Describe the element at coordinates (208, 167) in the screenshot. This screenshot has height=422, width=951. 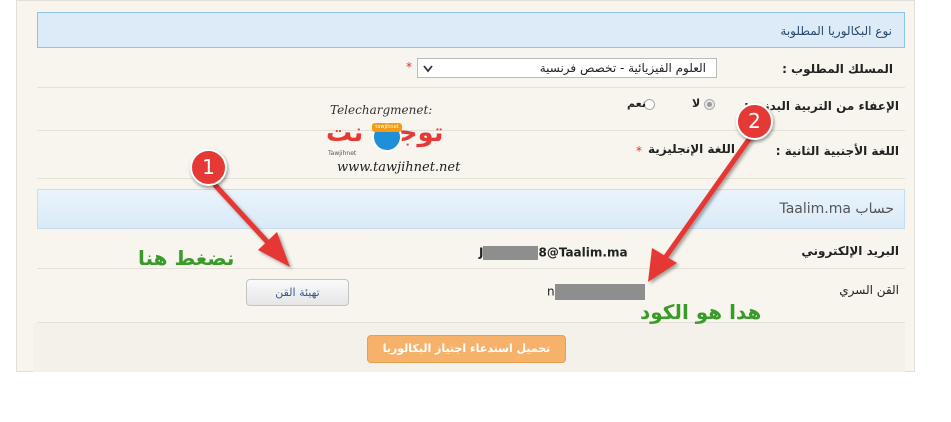
I see `marker-1: 1` at that location.